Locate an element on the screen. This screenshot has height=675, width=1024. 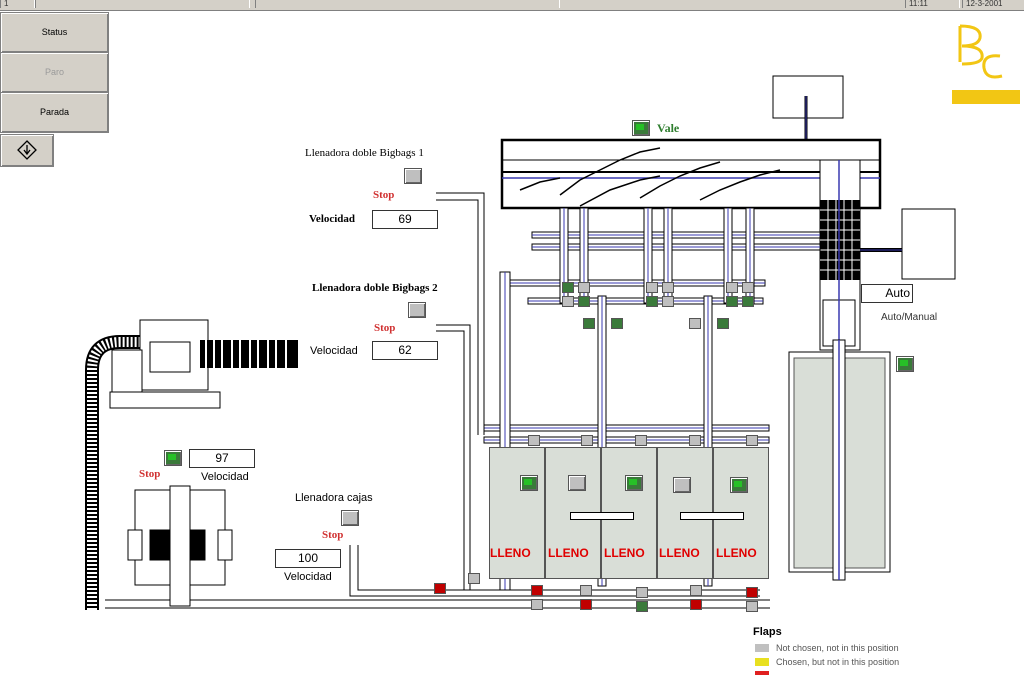
flap-bottom-3b is located at coordinates (642, 606).